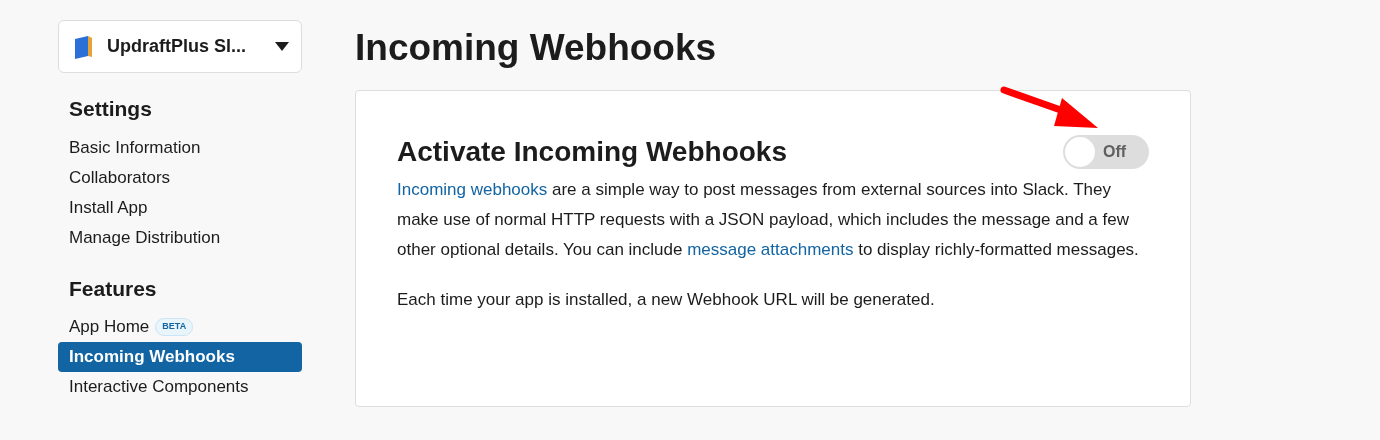  What do you see at coordinates (110, 109) in the screenshot?
I see `section-heading: Settings` at bounding box center [110, 109].